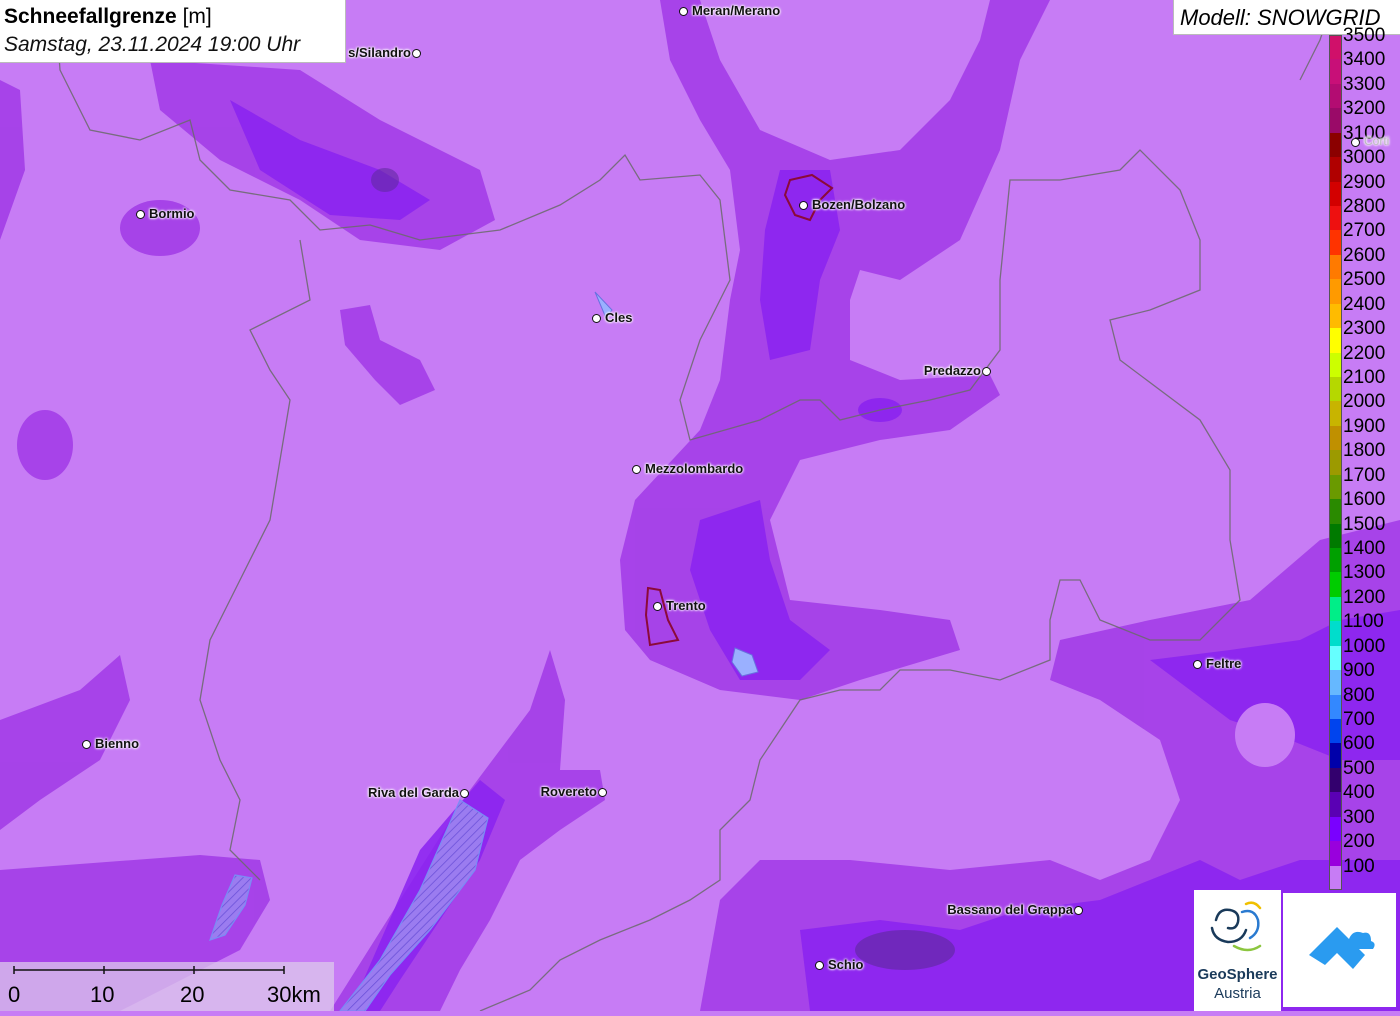 The height and width of the screenshot is (1016, 1400). I want to click on scale-label-30km: 30km, so click(294, 994).